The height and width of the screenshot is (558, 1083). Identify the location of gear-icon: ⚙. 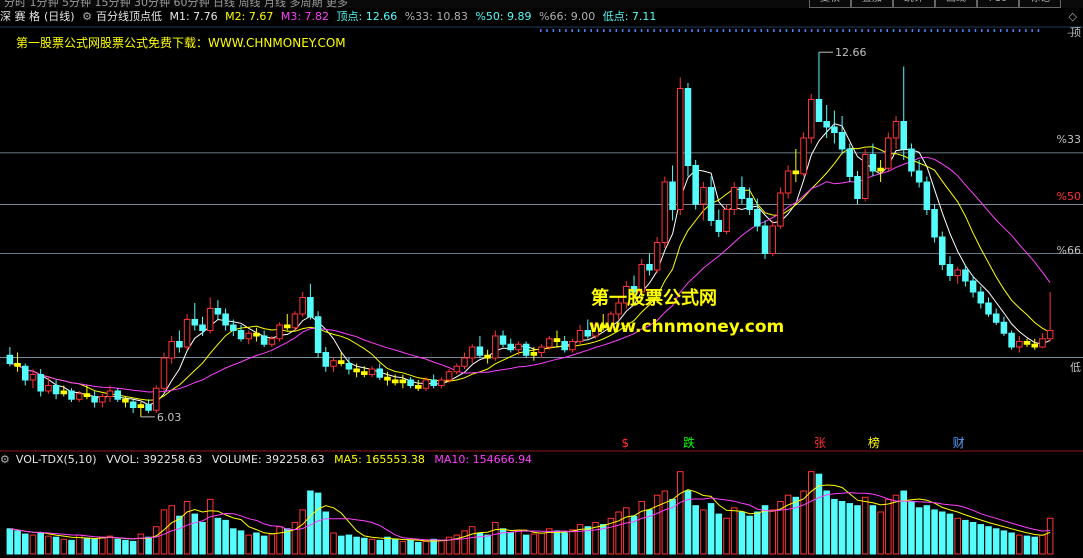
(5, 459).